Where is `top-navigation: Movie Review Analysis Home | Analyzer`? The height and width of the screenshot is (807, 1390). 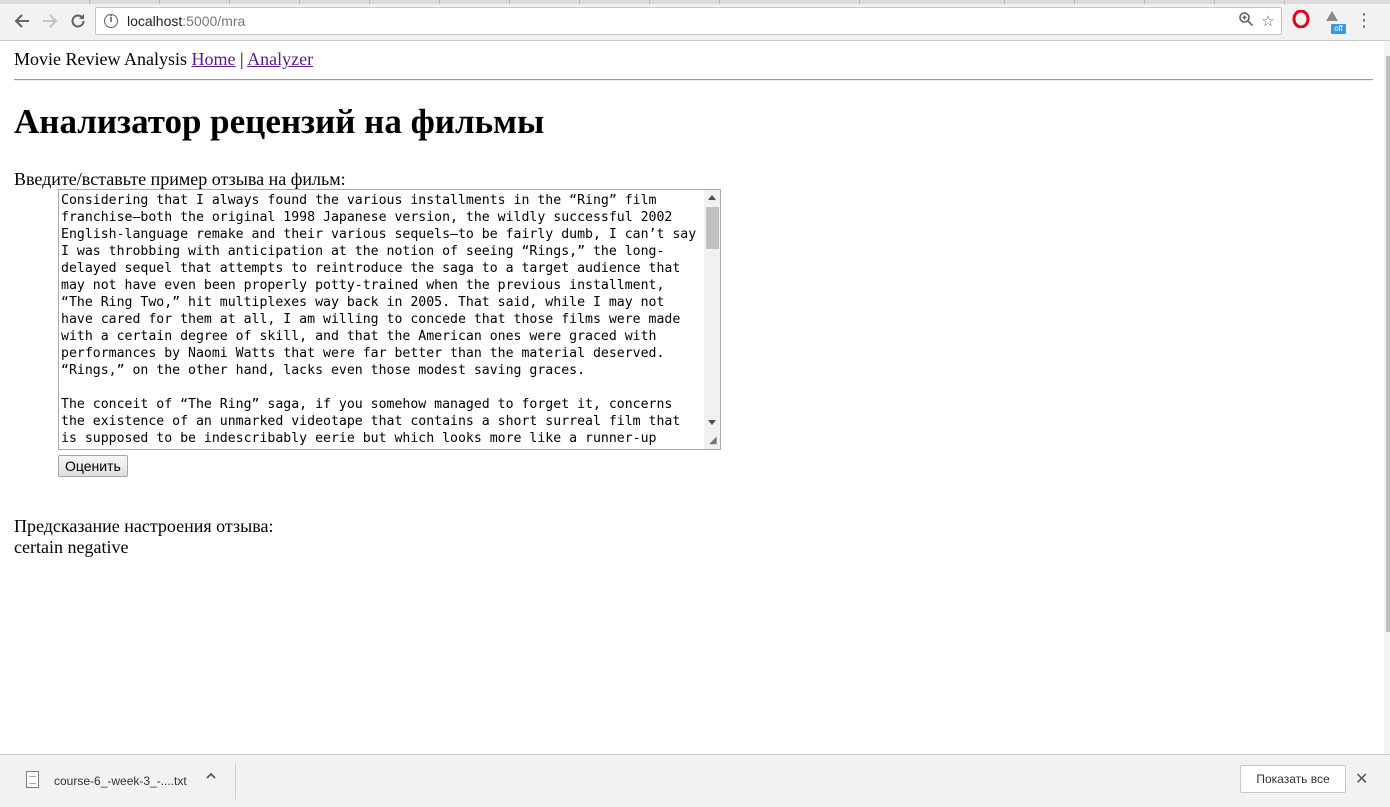
top-navigation: Movie Review Analysis Home | Analyzer is located at coordinates (163, 59).